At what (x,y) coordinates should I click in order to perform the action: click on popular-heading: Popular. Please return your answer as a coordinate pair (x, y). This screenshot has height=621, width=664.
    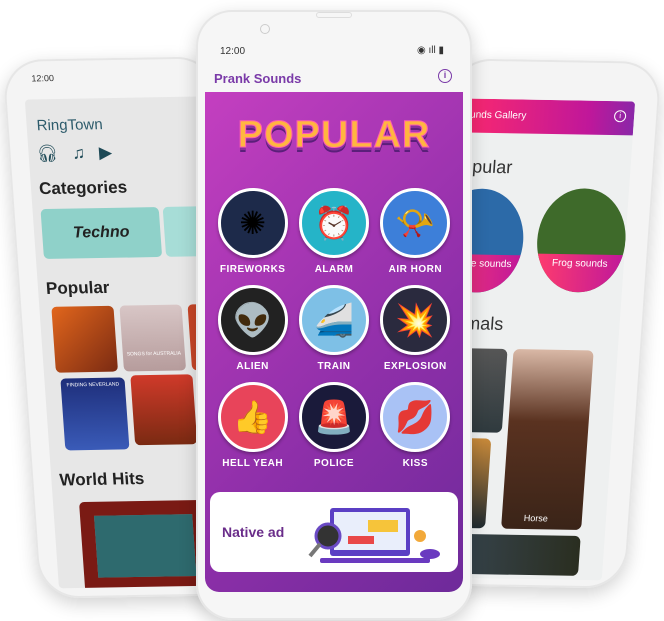
    Looking at the image, I should click on (78, 287).